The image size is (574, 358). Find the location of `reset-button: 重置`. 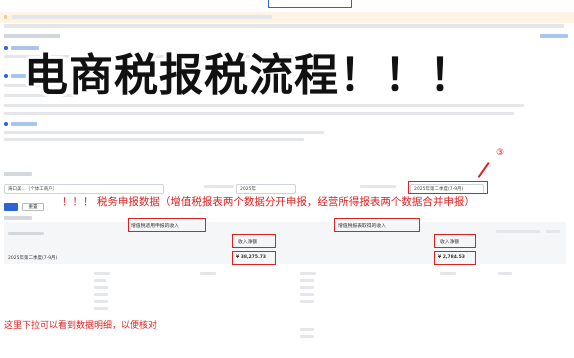

reset-button: 重置 is located at coordinates (33, 207).